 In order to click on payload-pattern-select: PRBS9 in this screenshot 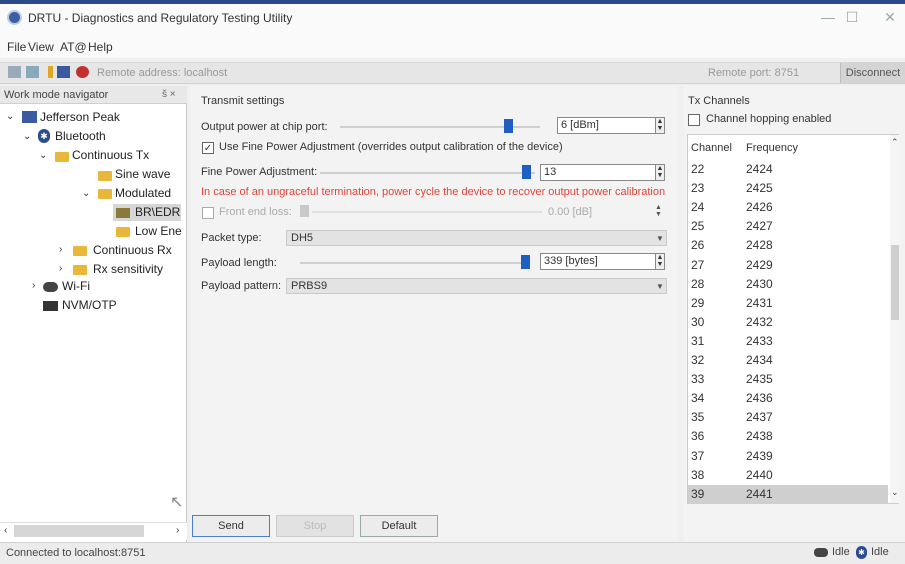, I will do `click(476, 286)`.